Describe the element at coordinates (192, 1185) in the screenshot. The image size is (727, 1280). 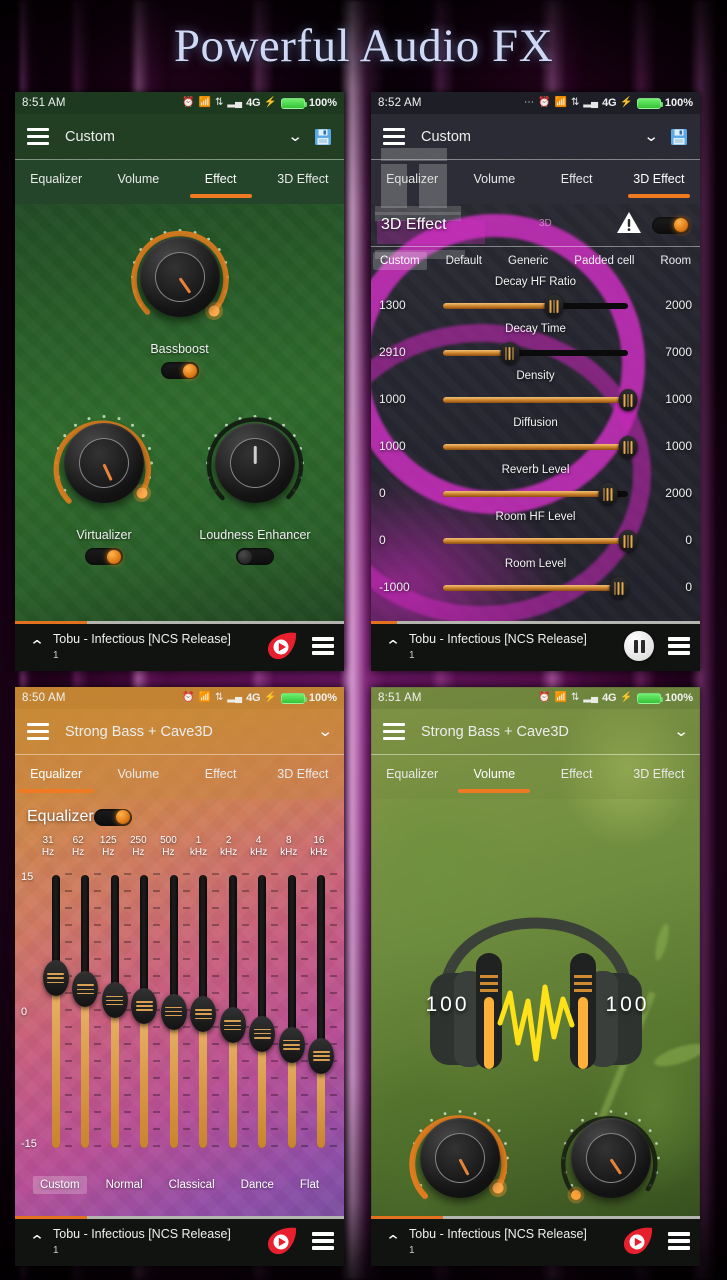
I see `preset-classical: Classical` at that location.